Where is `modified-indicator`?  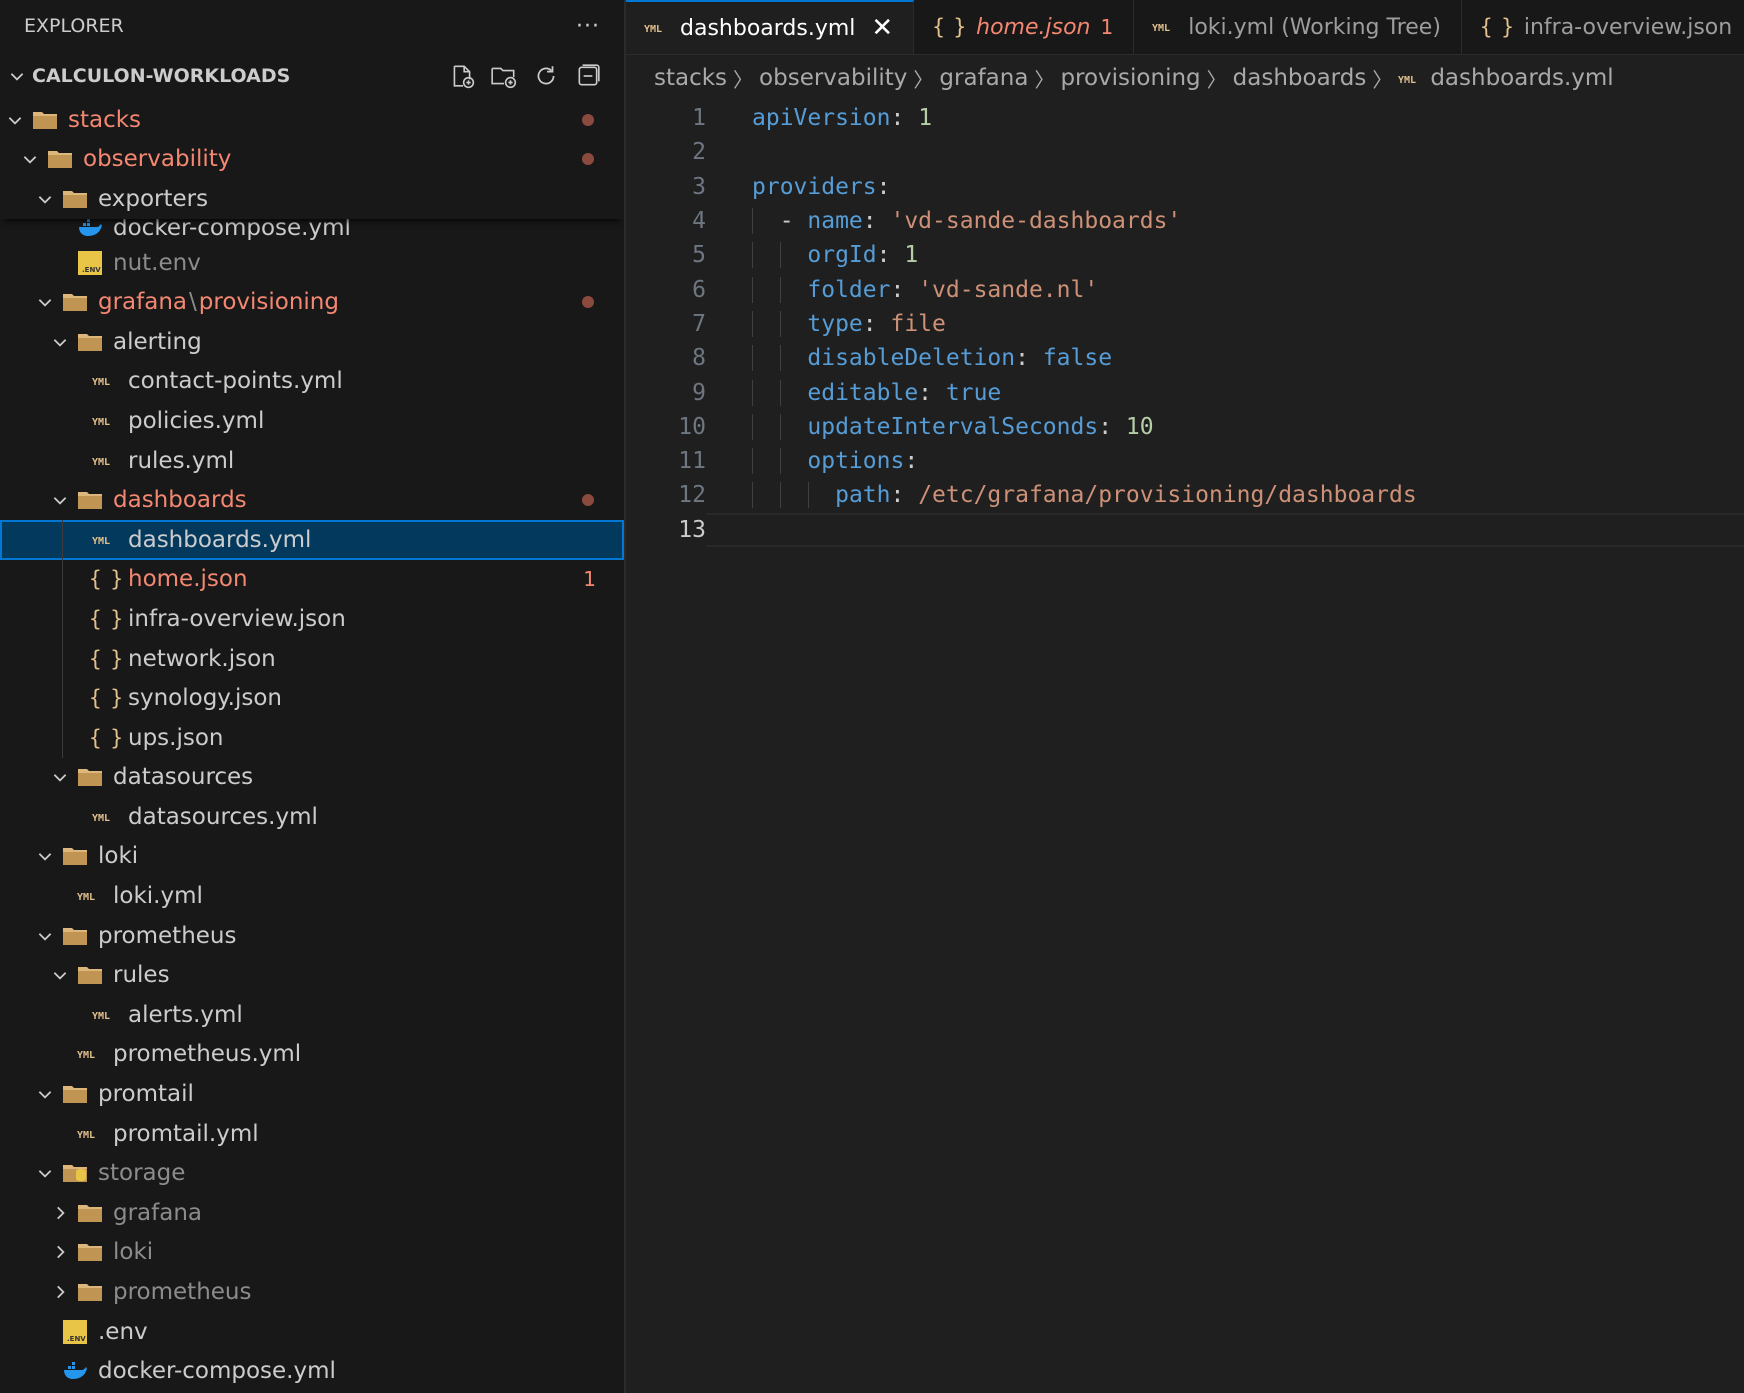 modified-indicator is located at coordinates (588, 500).